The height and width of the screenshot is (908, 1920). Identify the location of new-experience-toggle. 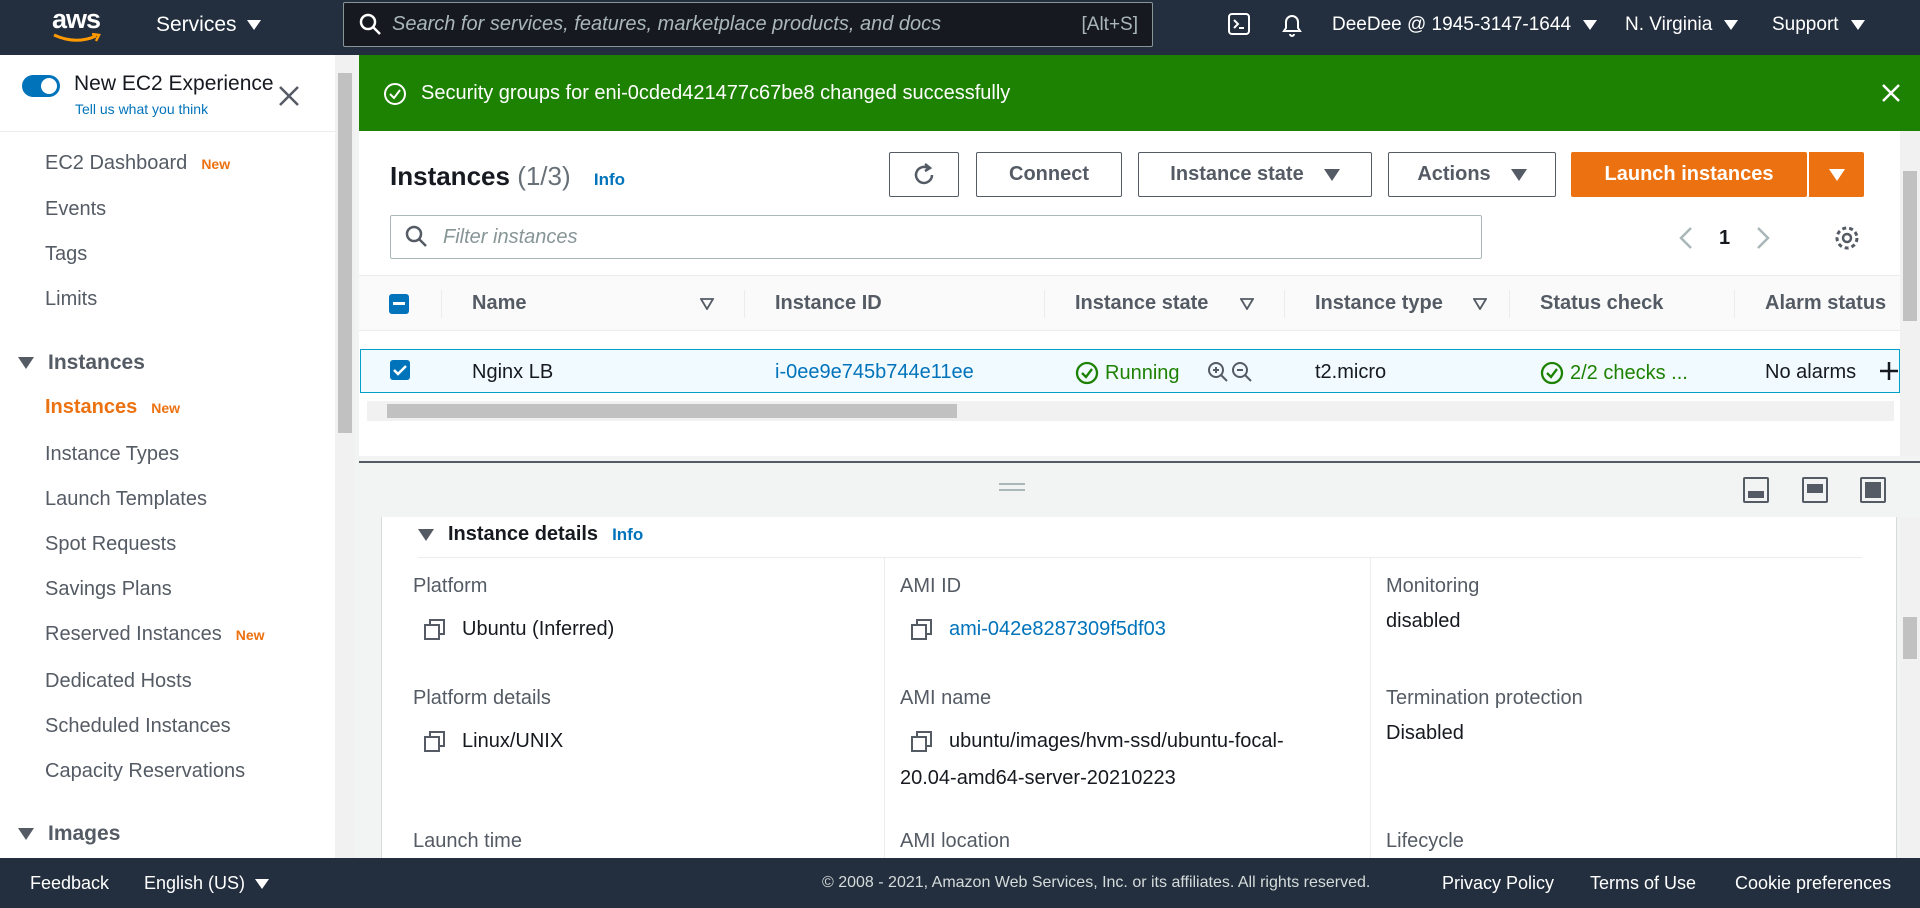
(41, 86).